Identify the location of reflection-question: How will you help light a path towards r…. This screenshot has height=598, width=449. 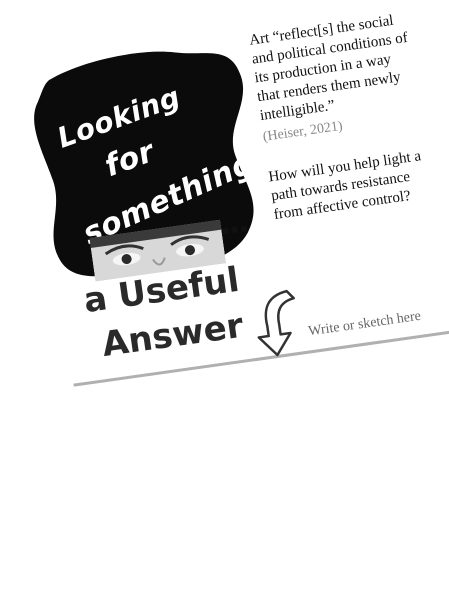
(345, 186).